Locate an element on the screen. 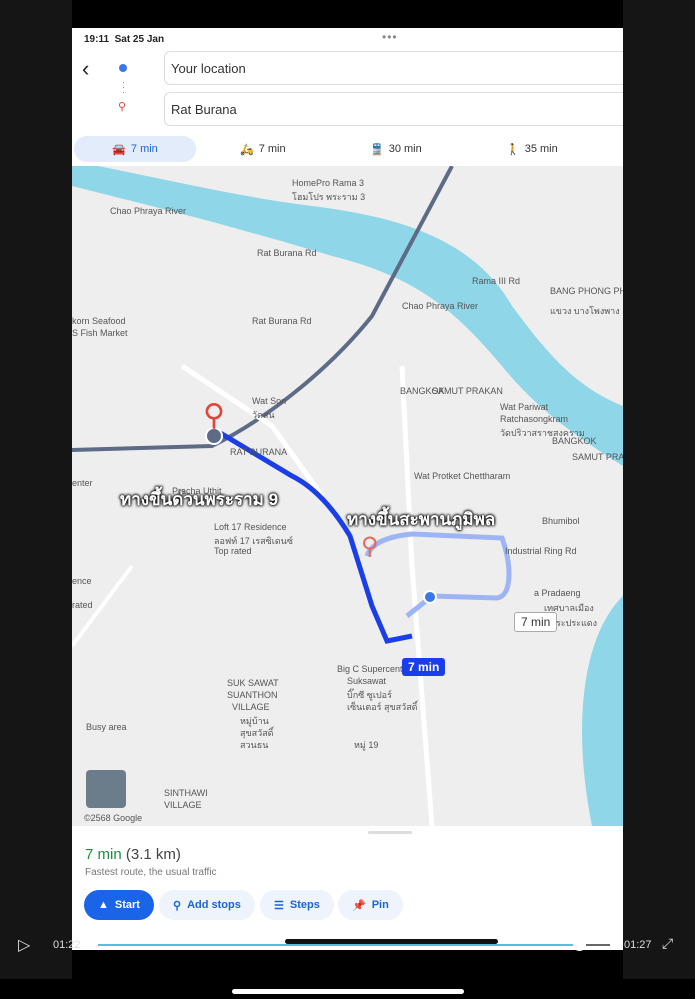 This screenshot has width=695, height=999. list-icon: ☰ is located at coordinates (279, 905).